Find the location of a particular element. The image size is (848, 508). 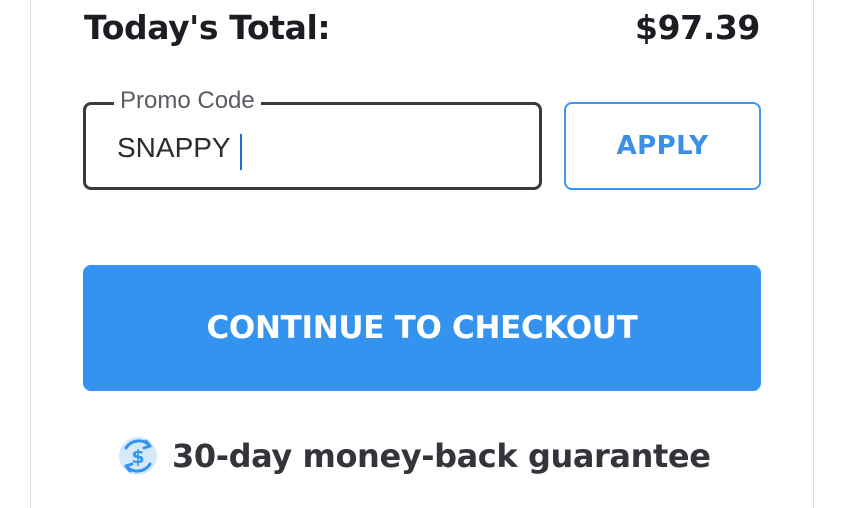

dollar-refresh-icon: $ is located at coordinates (138, 456).